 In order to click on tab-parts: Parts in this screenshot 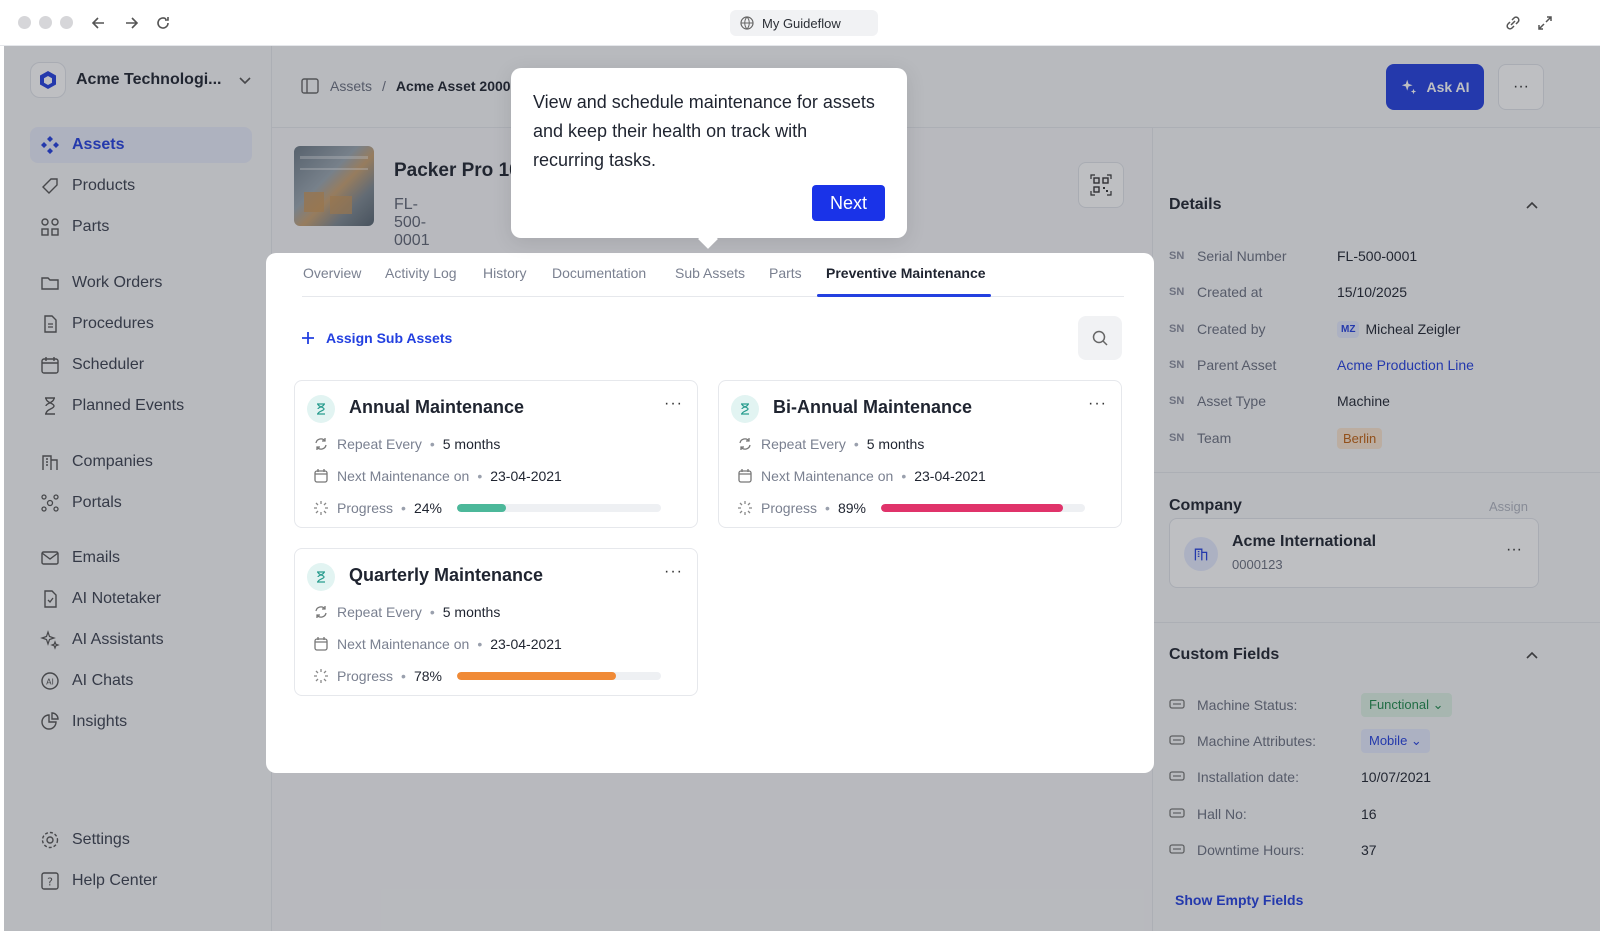, I will do `click(785, 273)`.